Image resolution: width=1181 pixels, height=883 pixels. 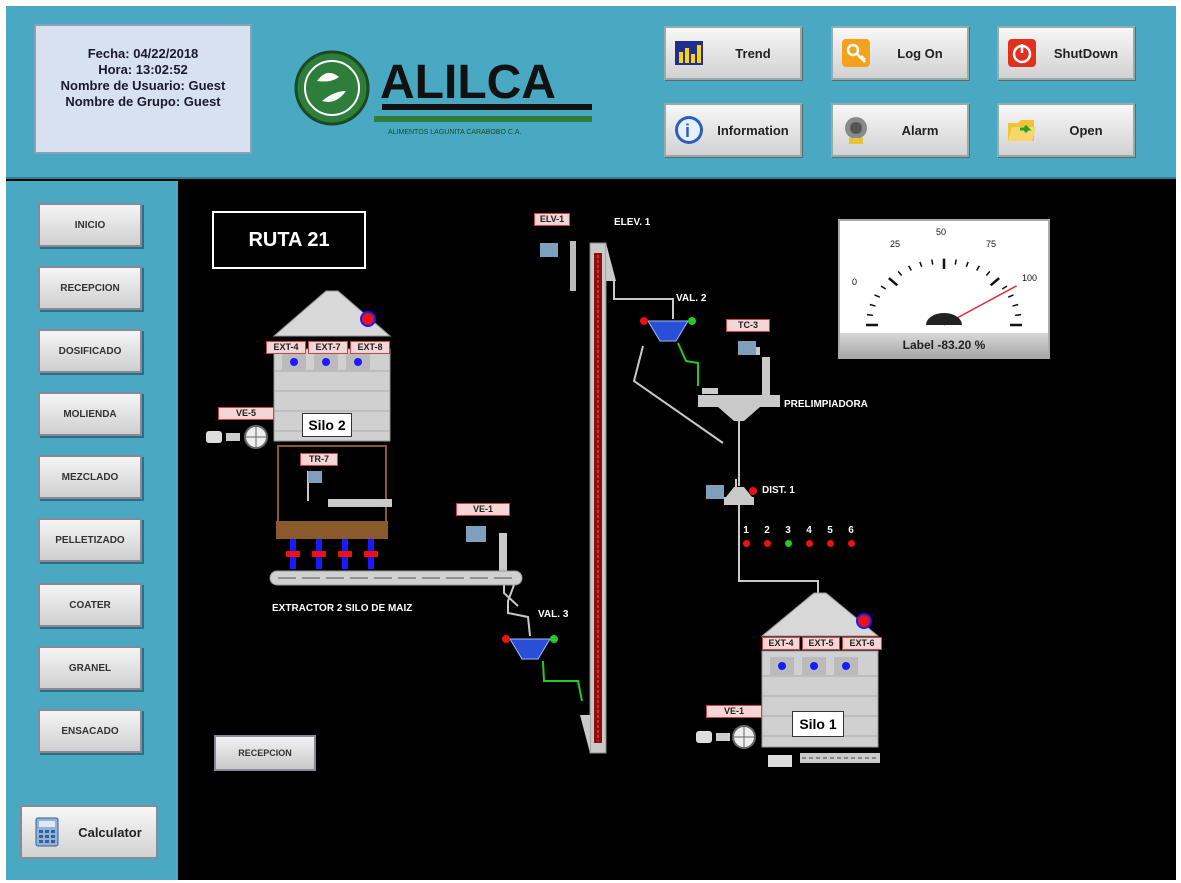 What do you see at coordinates (944, 345) in the screenshot?
I see `gauge-value-label: Label -83.20 %` at bounding box center [944, 345].